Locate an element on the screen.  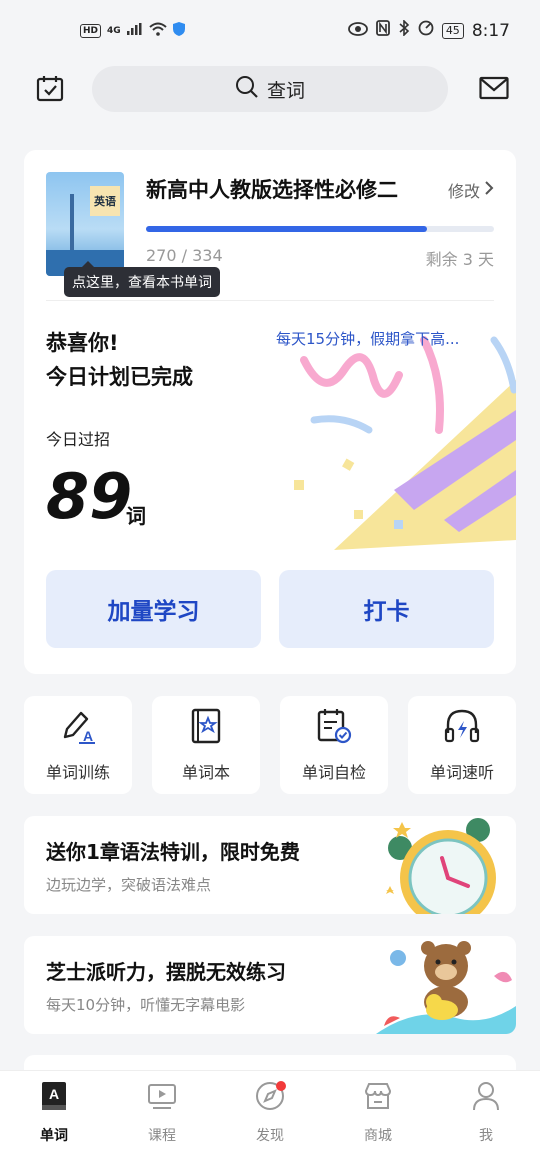
book-progress-fill is located at coordinates (287, 229).